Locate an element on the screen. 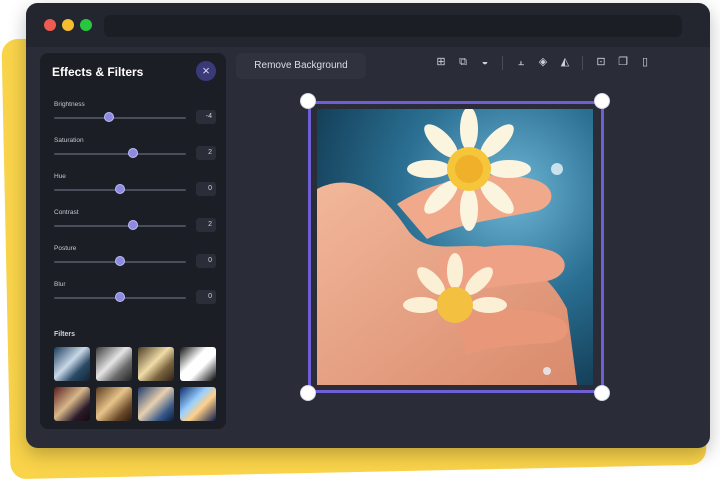  slider-blur: Blur 0 is located at coordinates (136, 297).